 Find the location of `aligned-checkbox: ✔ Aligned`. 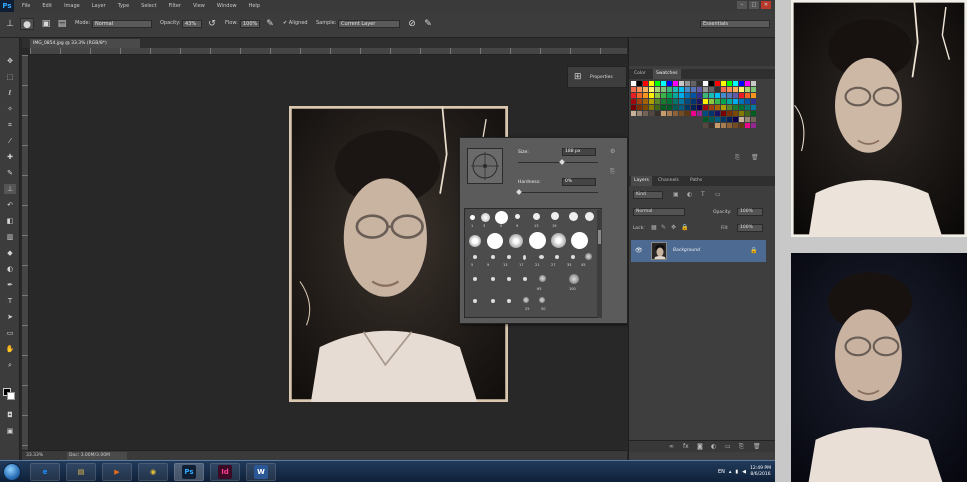

aligned-checkbox: ✔ Aligned is located at coordinates (295, 23).